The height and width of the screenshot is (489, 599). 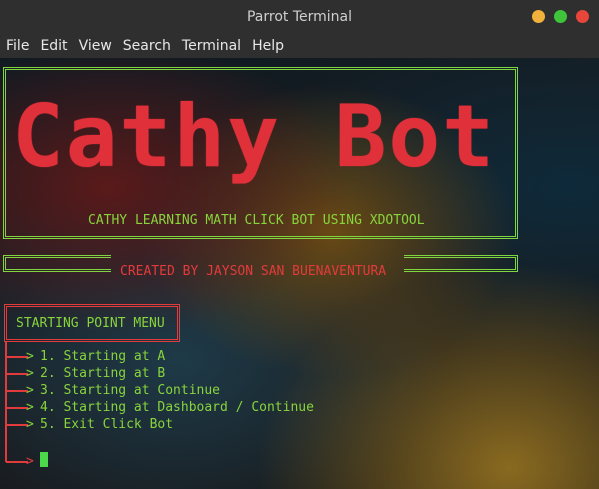 I want to click on menu-search: Search, so click(x=146, y=46).